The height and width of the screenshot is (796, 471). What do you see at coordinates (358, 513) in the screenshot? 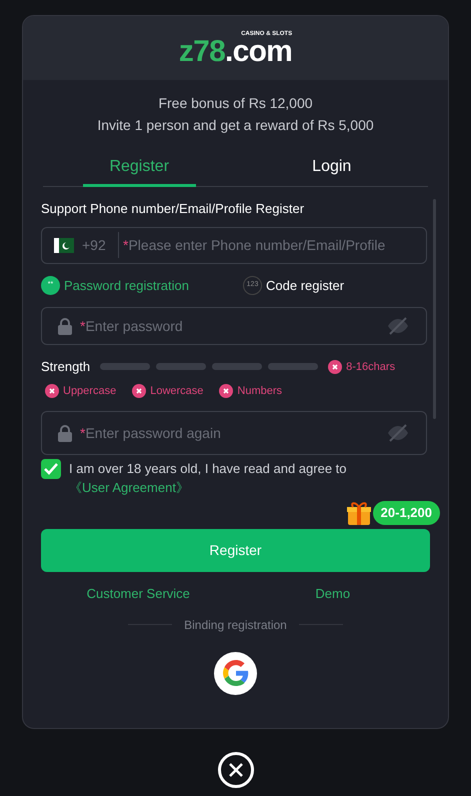
I see `gift-icon` at bounding box center [358, 513].